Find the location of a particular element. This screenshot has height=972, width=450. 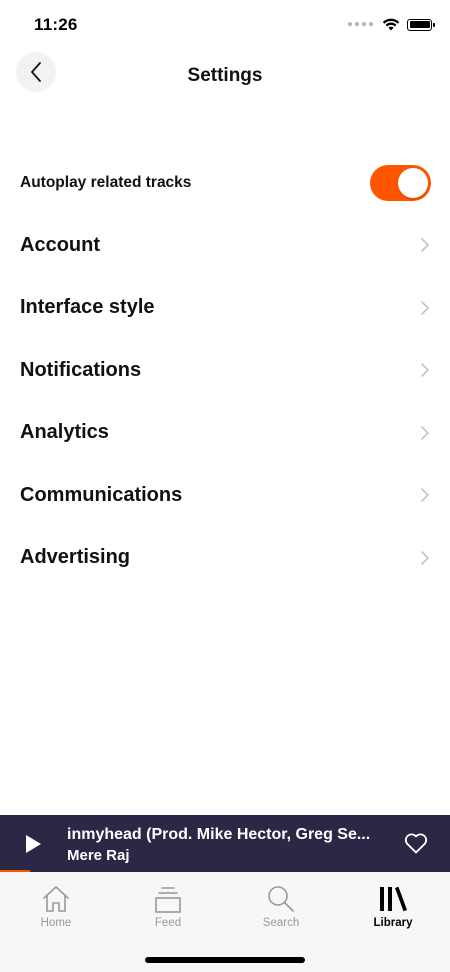

settings-item-label: Analytics is located at coordinates (64, 432).